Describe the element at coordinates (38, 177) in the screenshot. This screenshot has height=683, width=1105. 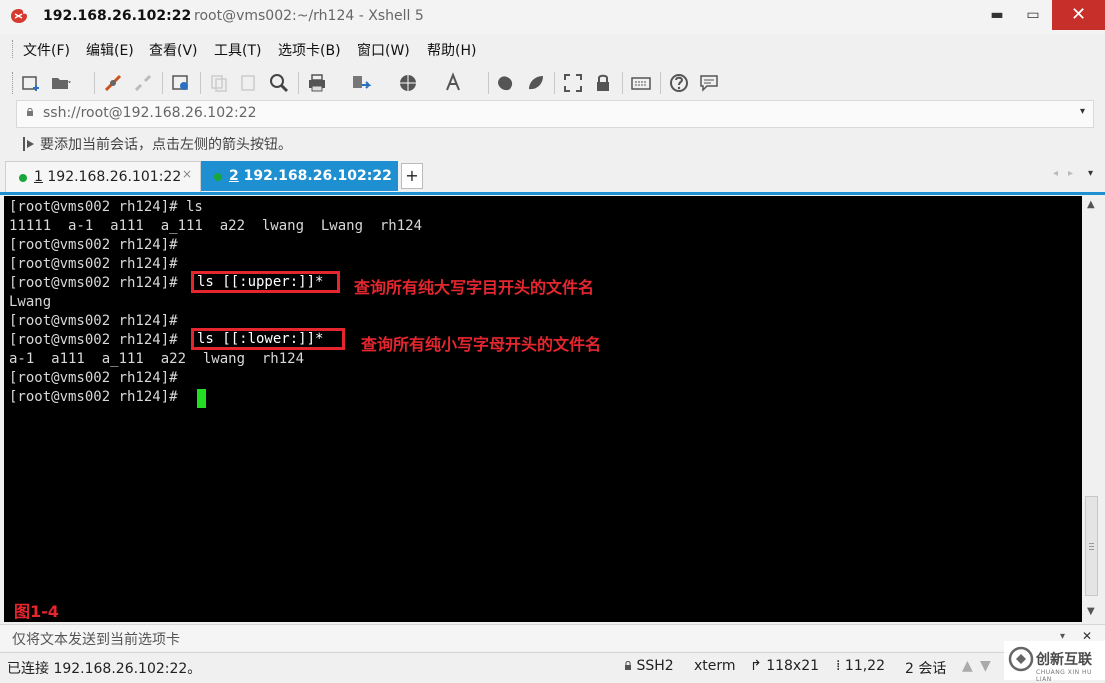
I see `tab-number: 1` at that location.